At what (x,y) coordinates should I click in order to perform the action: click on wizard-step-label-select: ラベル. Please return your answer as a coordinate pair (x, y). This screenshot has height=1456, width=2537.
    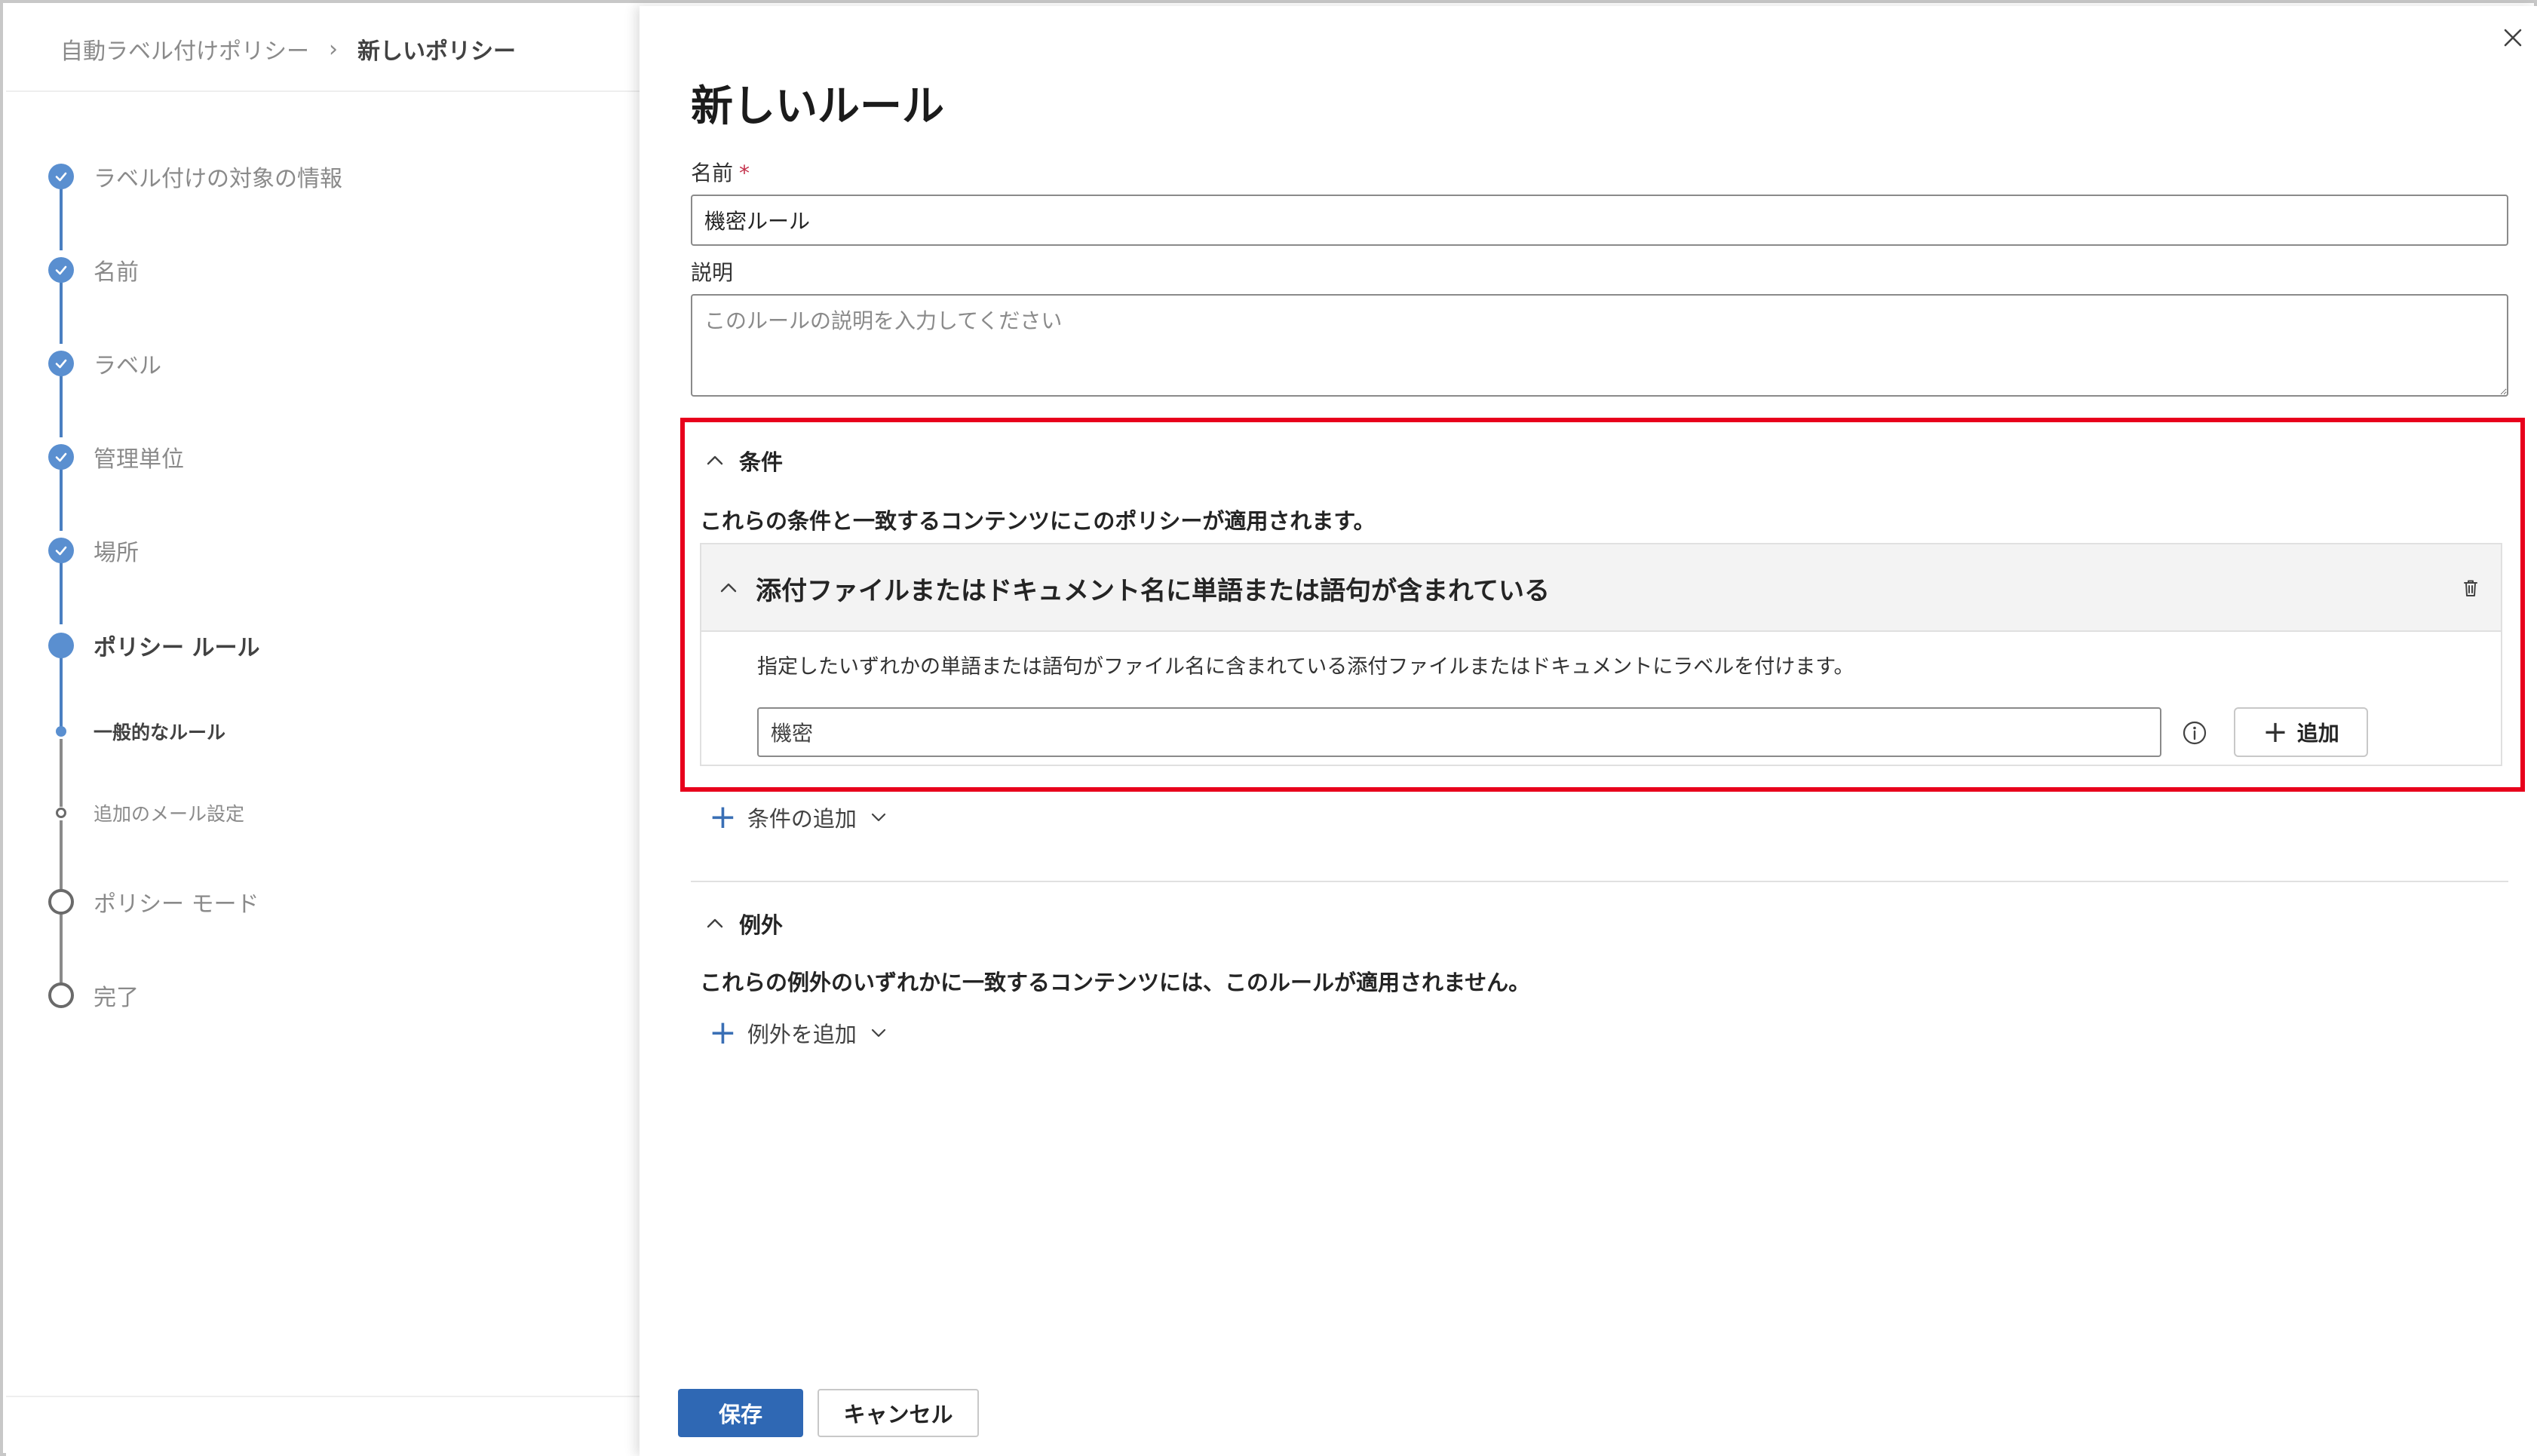
    Looking at the image, I should click on (104, 363).